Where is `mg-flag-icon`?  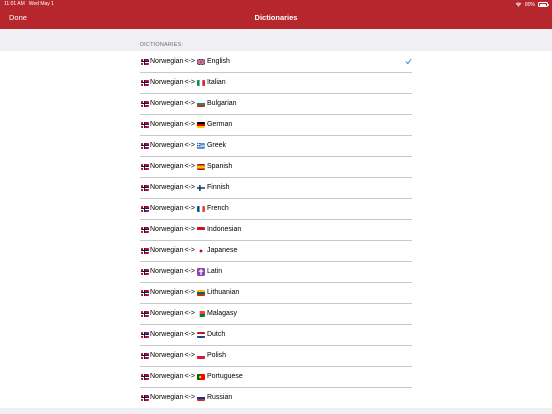
mg-flag-icon is located at coordinates (201, 313).